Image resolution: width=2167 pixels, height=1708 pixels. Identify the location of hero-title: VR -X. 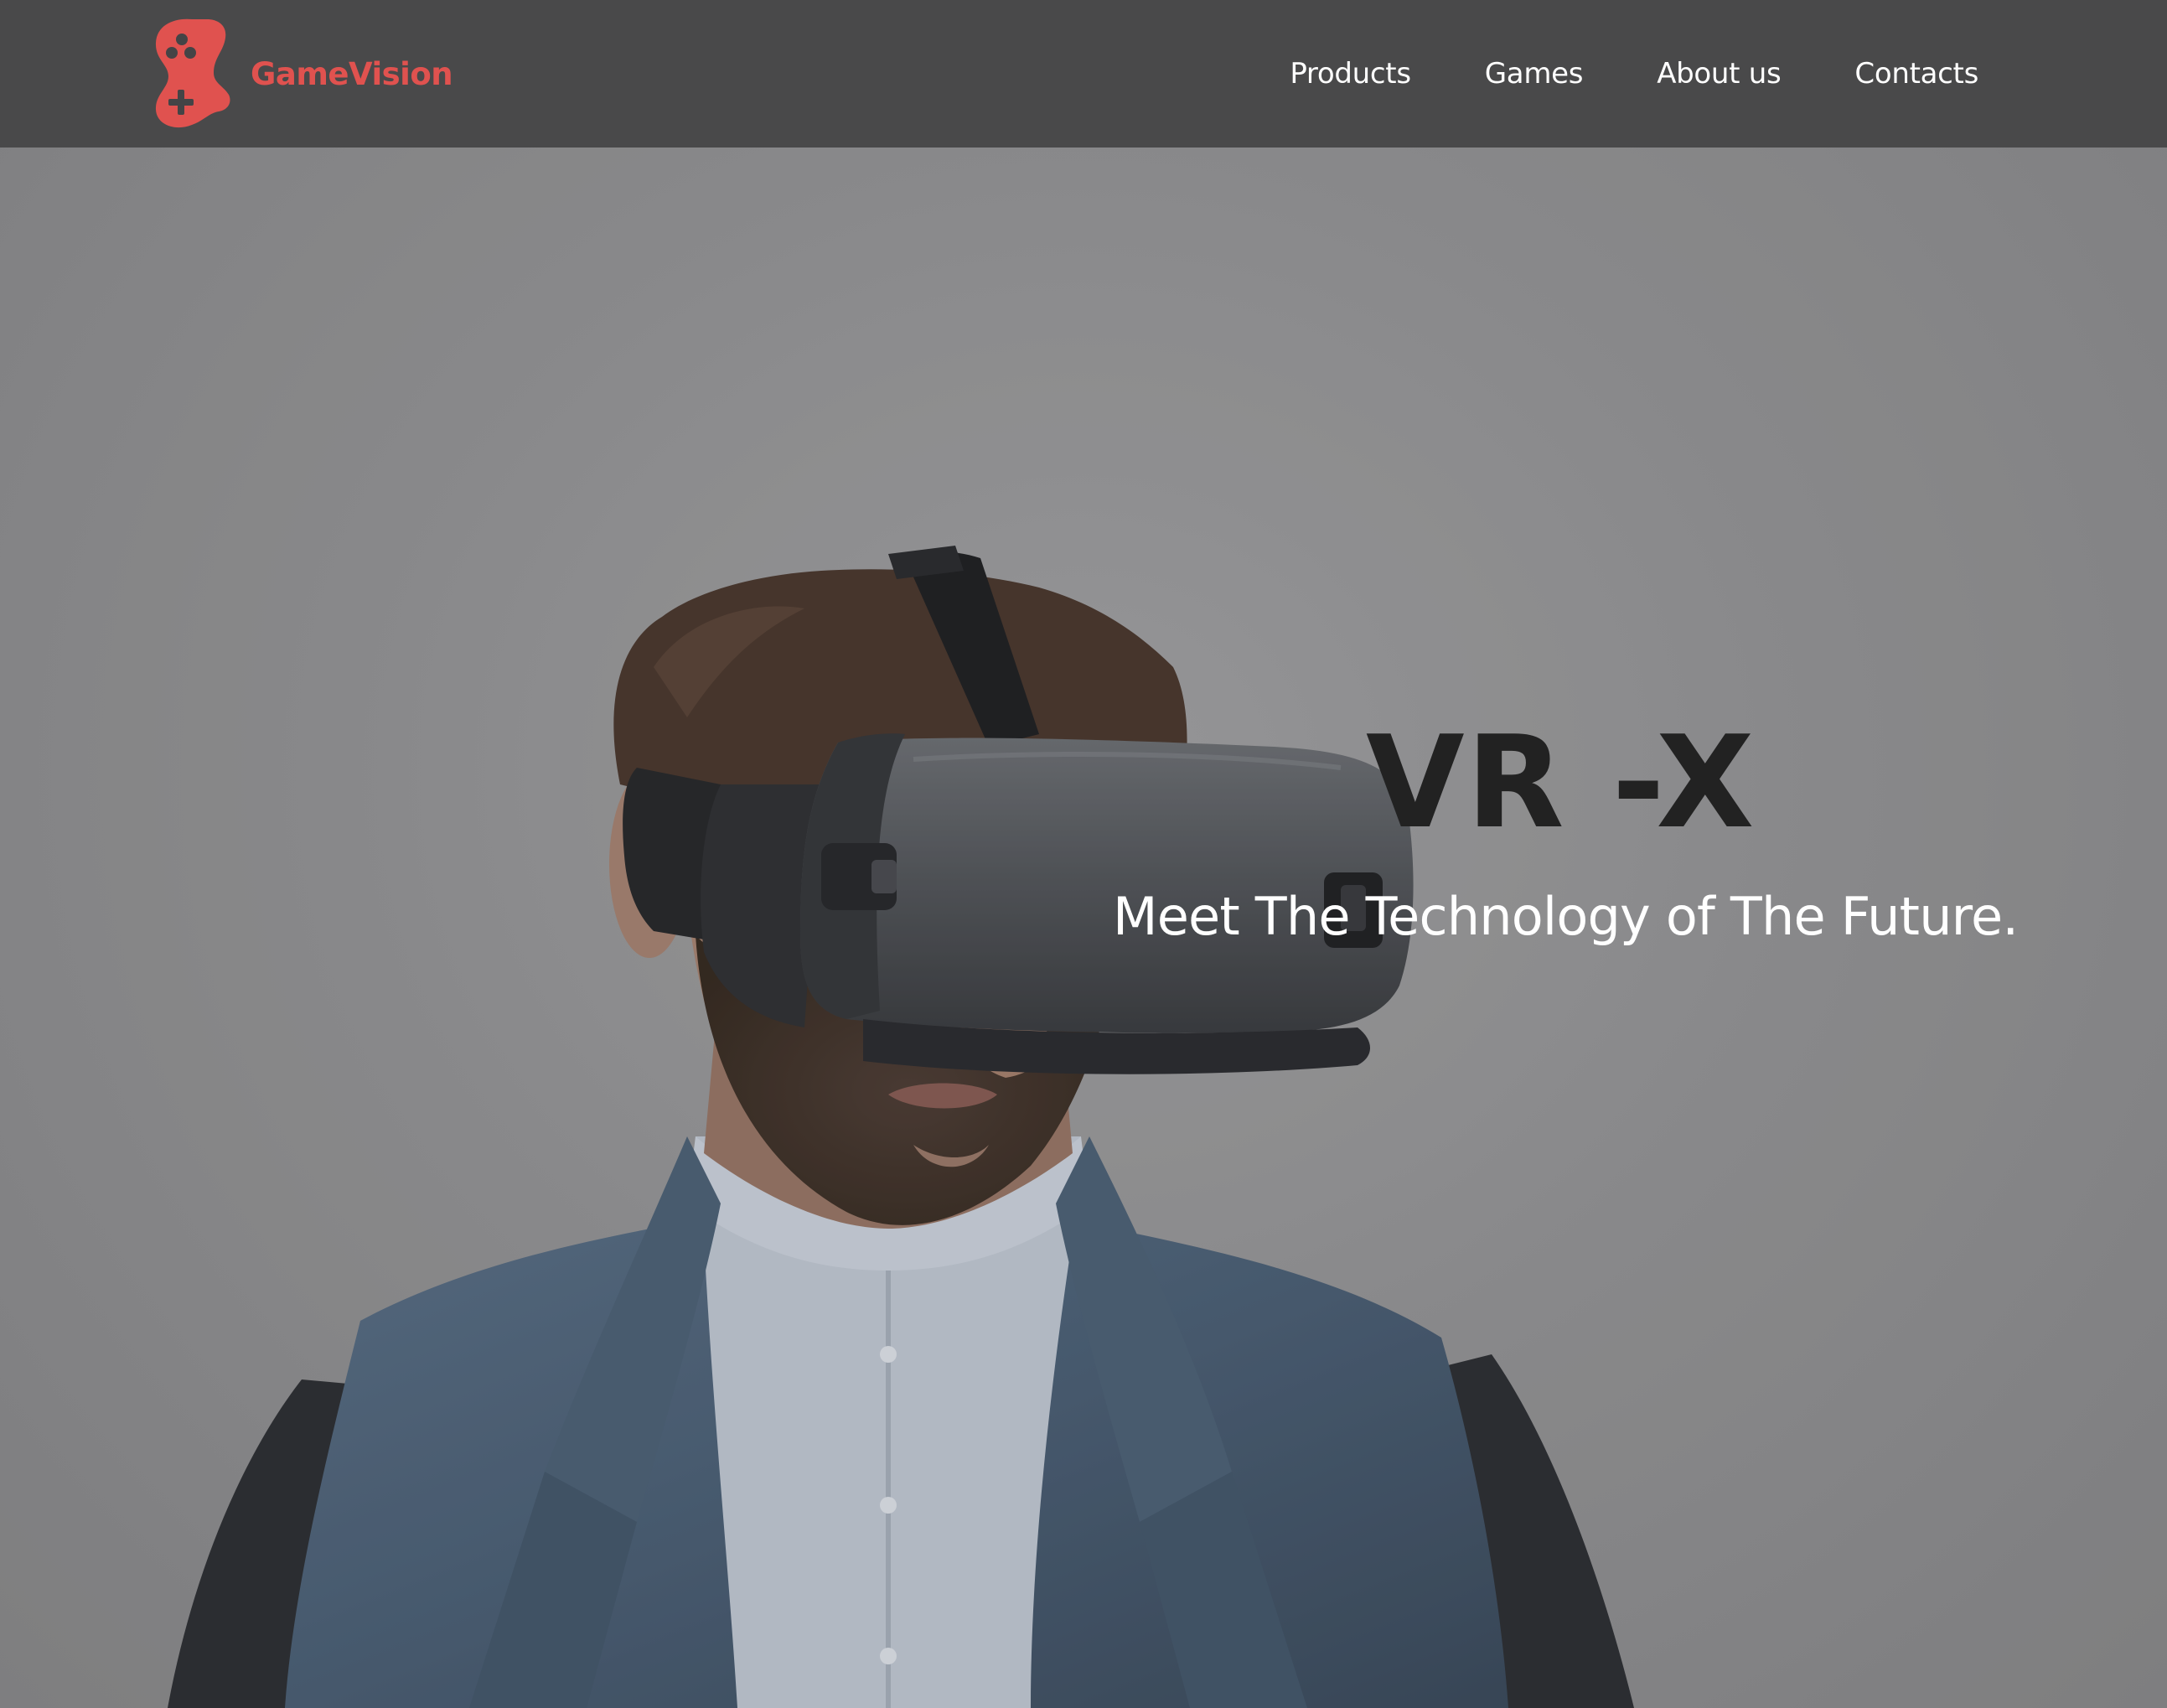
(1561, 783).